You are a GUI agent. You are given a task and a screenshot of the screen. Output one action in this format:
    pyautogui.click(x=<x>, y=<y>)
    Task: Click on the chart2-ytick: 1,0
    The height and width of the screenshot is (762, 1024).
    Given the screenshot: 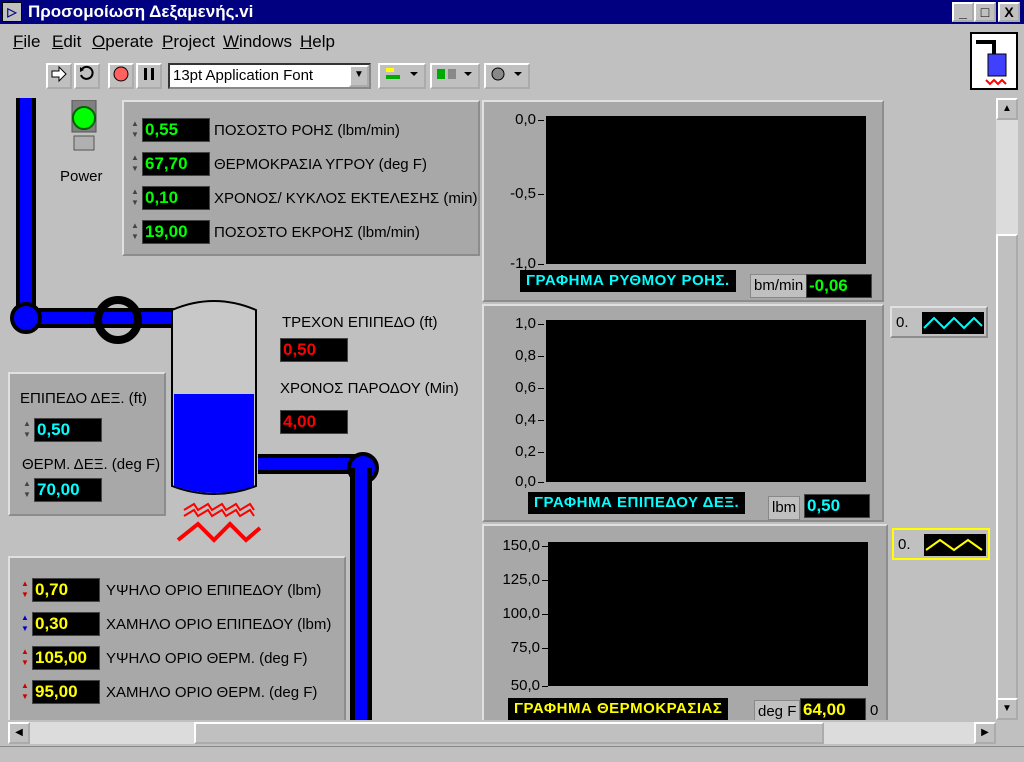 What is the action you would take?
    pyautogui.click(x=515, y=324)
    